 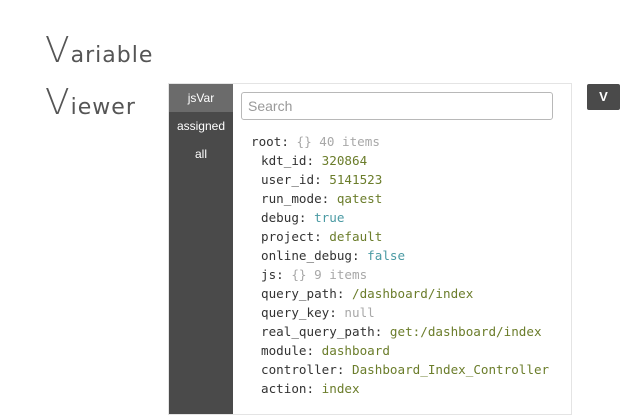 What do you see at coordinates (359, 198) in the screenshot?
I see `tree-value: qatest` at bounding box center [359, 198].